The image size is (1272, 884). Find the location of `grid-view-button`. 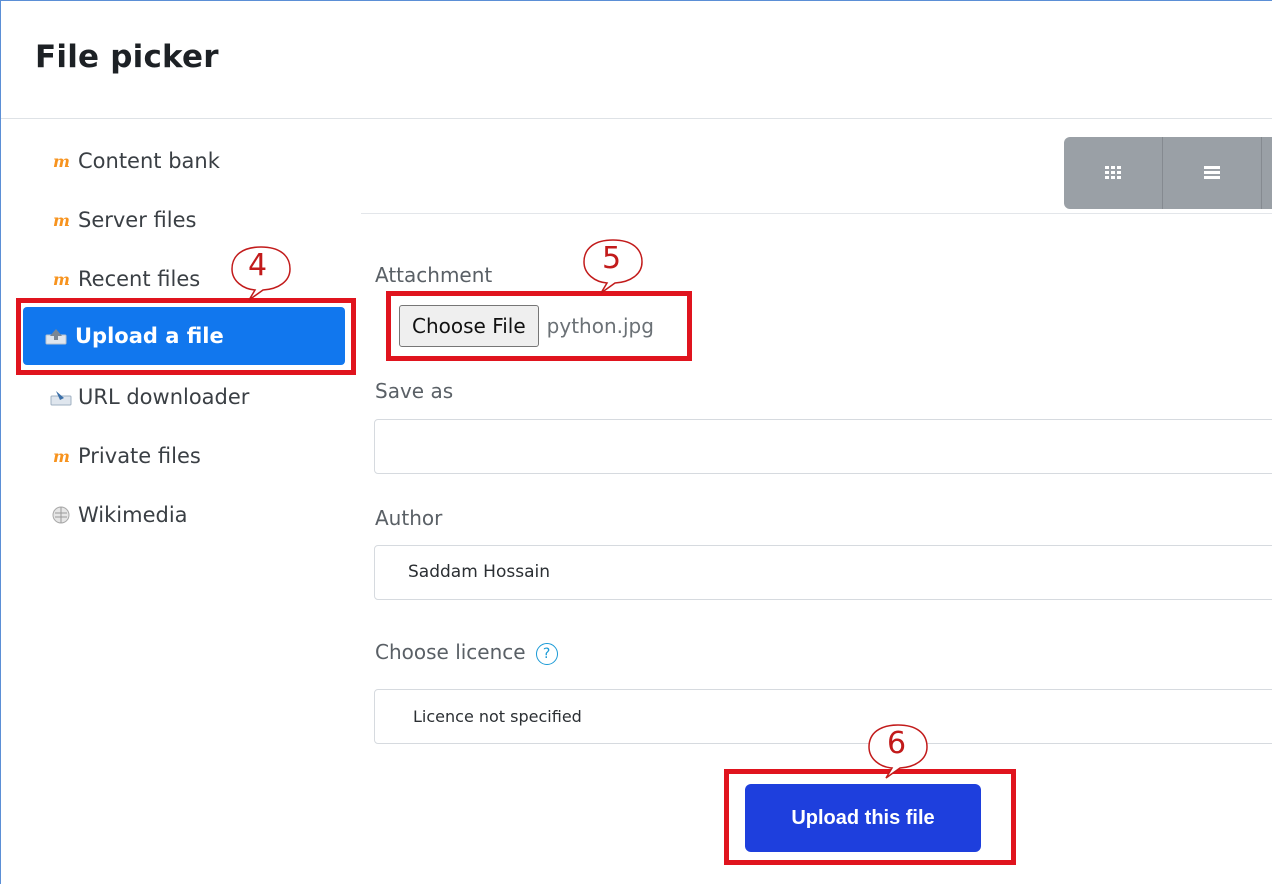

grid-view-button is located at coordinates (1113, 173).